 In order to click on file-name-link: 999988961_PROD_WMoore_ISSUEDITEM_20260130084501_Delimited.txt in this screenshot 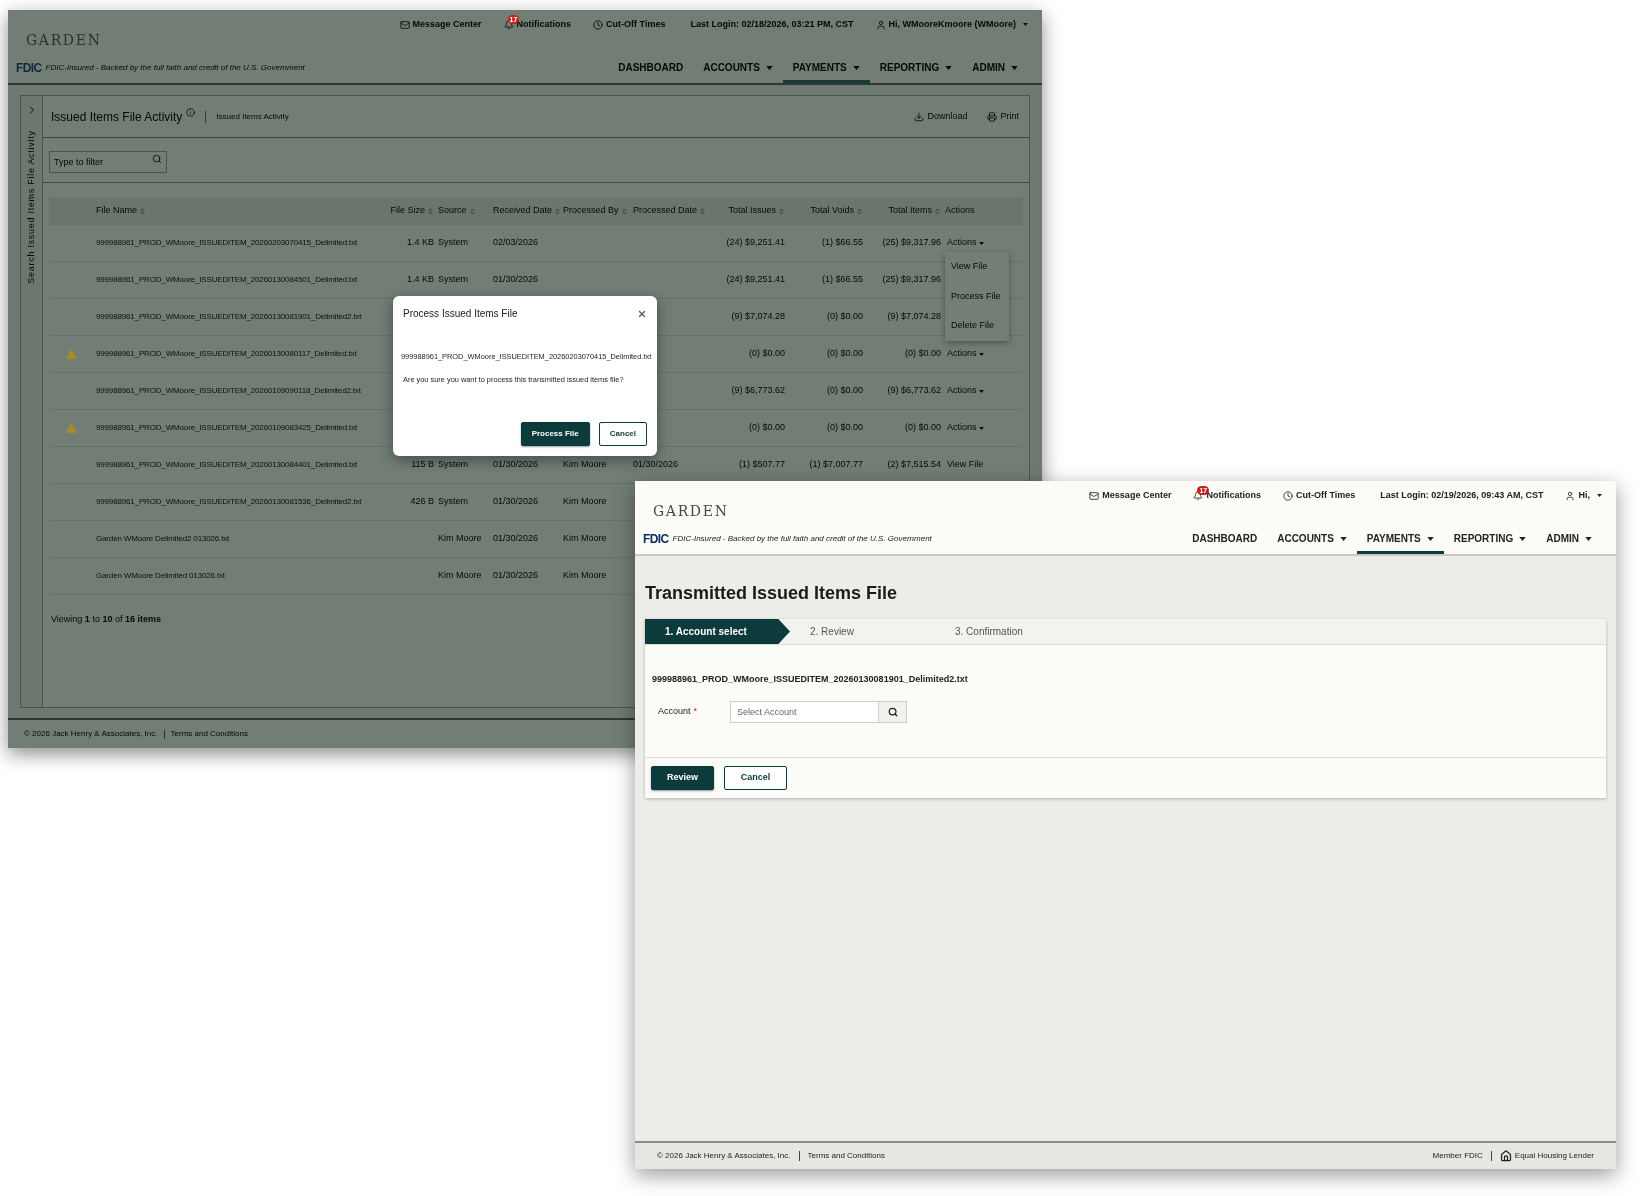, I will do `click(227, 280)`.